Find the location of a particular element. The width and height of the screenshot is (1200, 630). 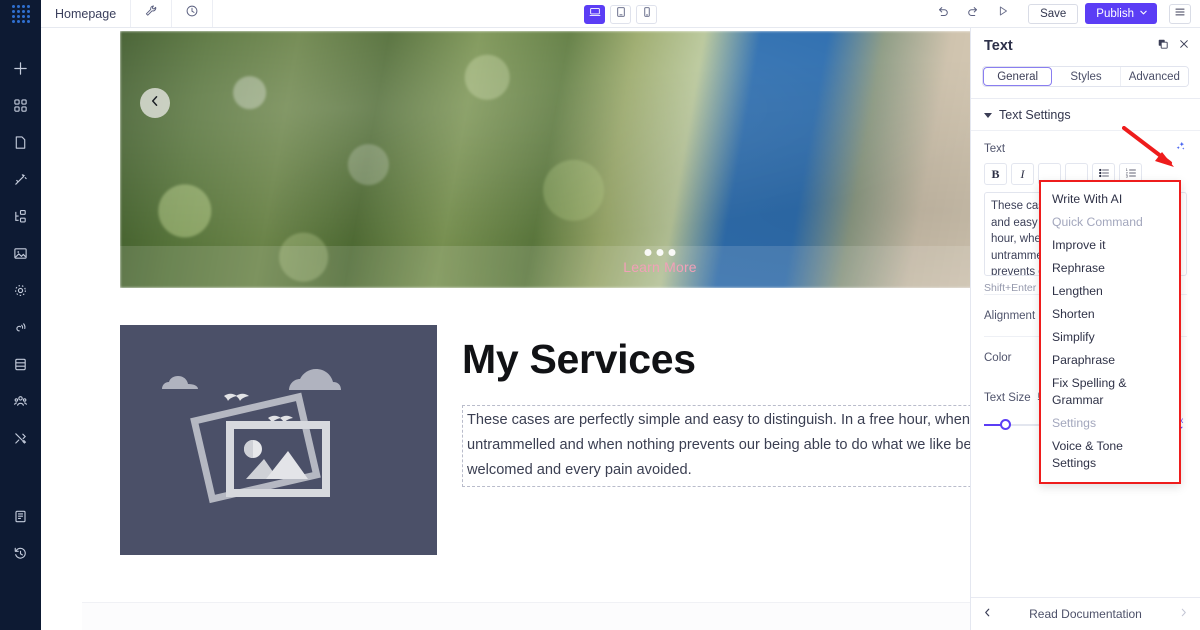

plus-icon is located at coordinates (20, 68).